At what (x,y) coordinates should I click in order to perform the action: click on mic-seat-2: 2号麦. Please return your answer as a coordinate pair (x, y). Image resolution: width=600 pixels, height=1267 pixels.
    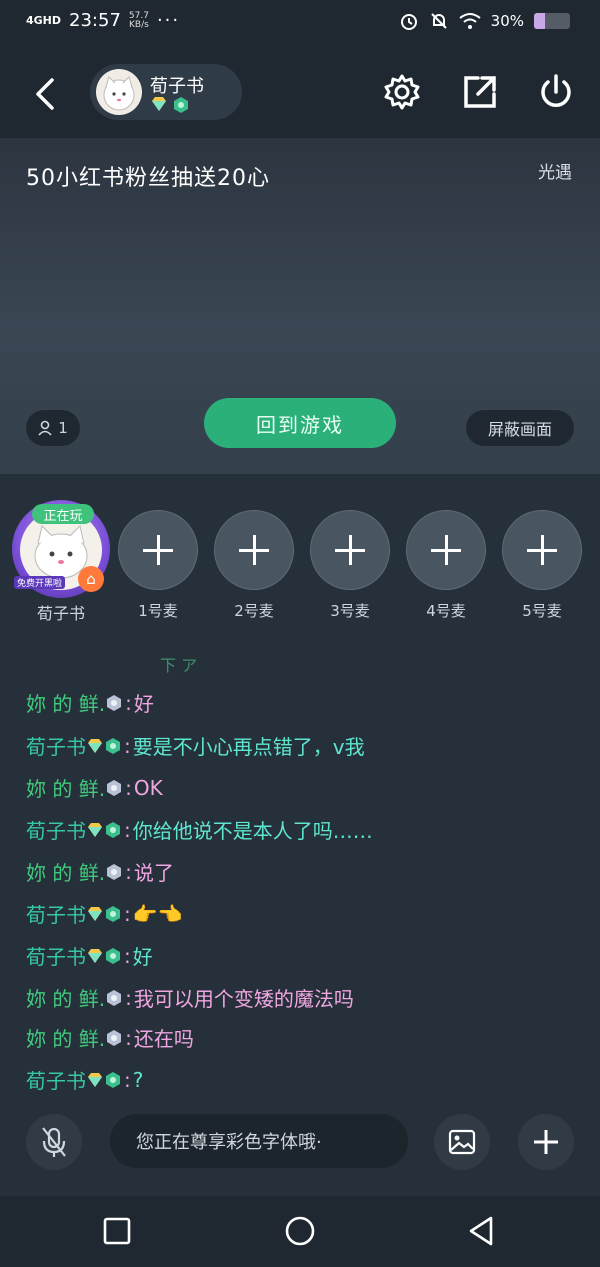
    Looking at the image, I should click on (254, 565).